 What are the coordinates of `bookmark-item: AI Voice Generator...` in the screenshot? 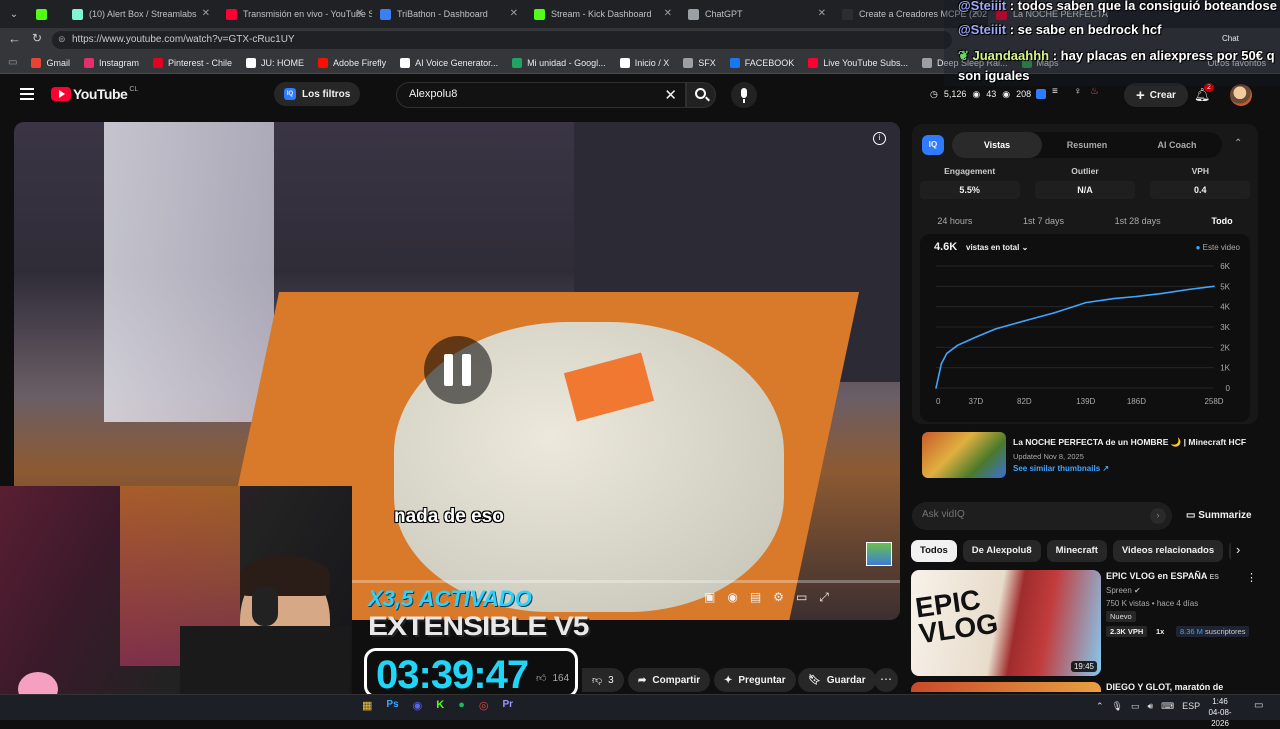 It's located at (449, 62).